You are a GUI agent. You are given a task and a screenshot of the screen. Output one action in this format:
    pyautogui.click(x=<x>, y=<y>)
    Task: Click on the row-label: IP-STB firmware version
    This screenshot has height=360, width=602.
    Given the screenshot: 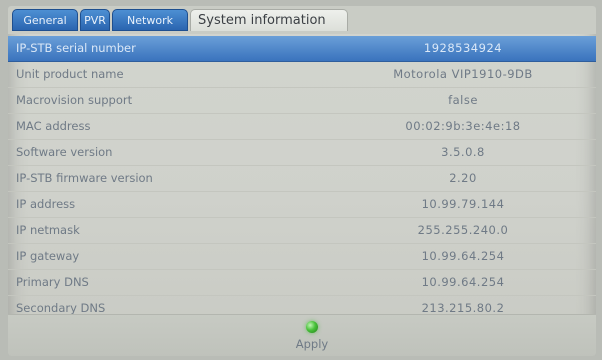 What is the action you would take?
    pyautogui.click(x=84, y=178)
    